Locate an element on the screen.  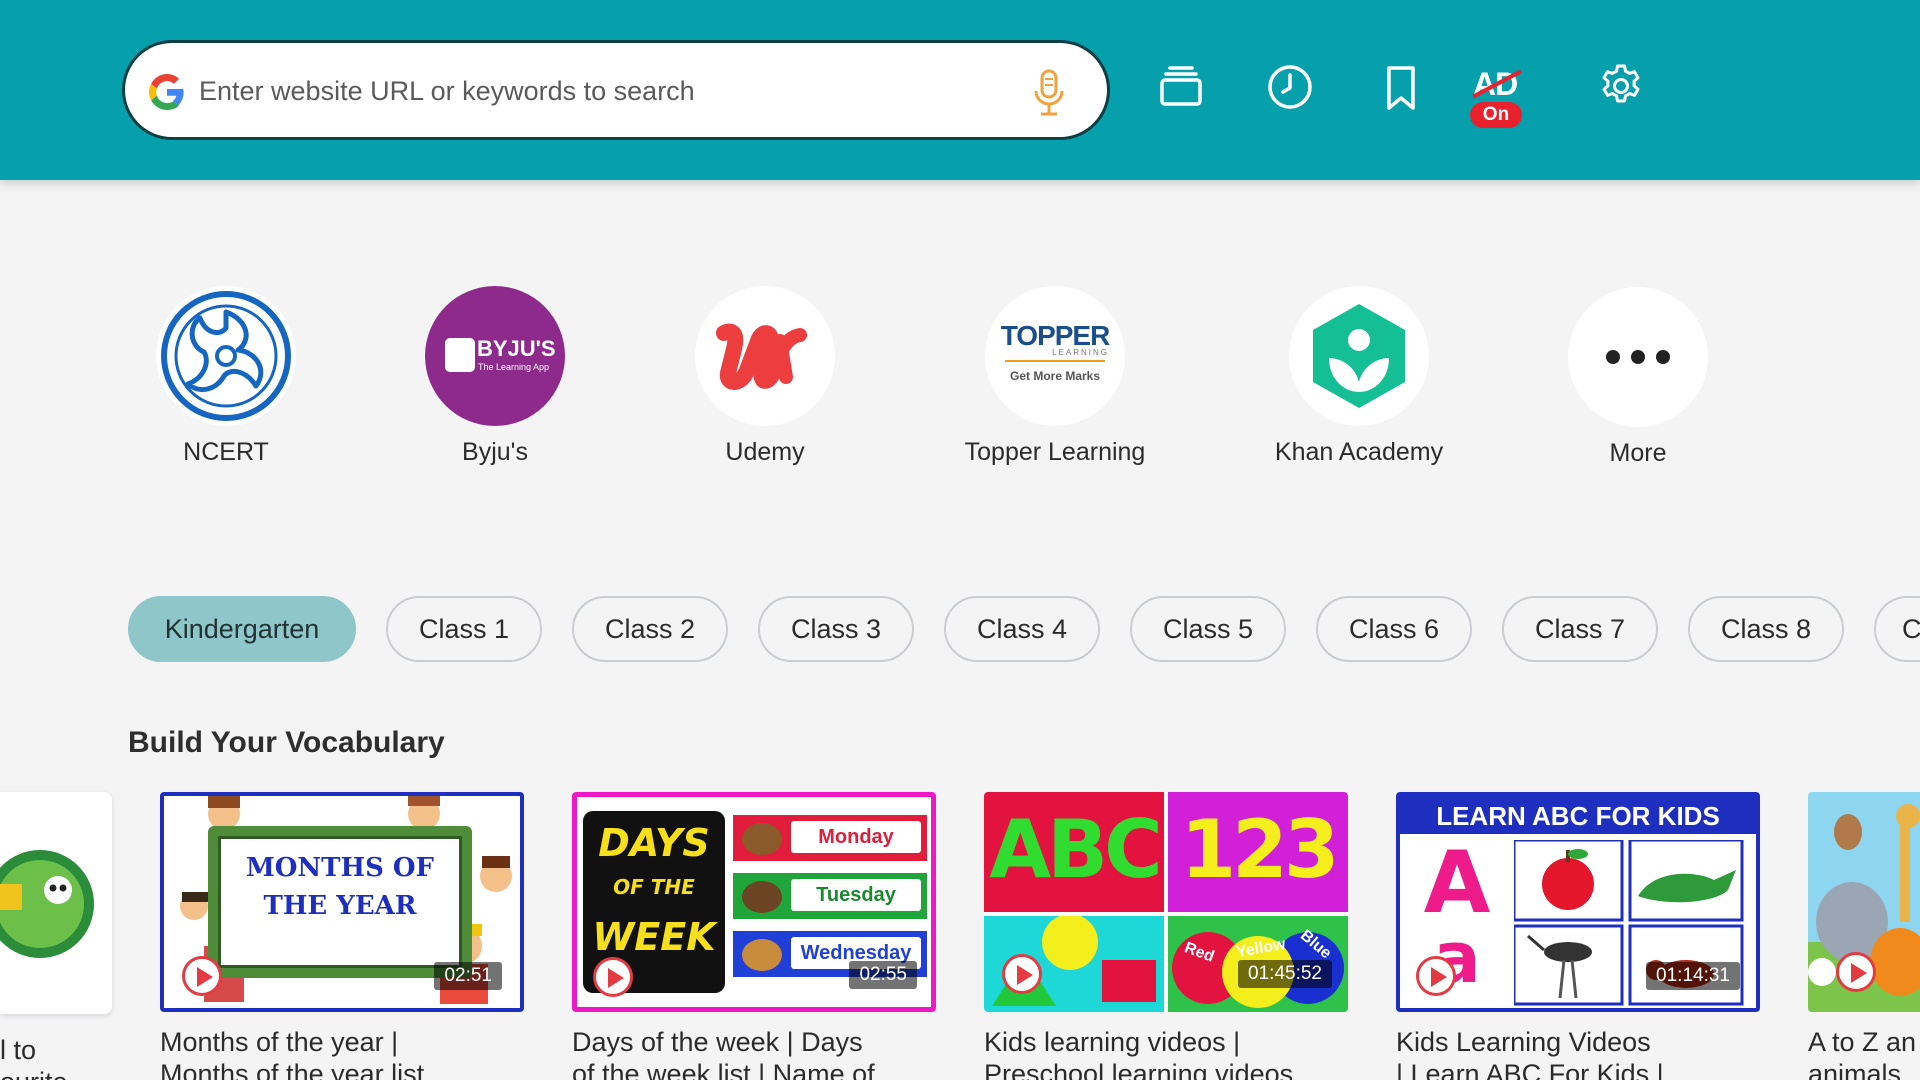
shortcut-label: More is located at coordinates (1638, 453).